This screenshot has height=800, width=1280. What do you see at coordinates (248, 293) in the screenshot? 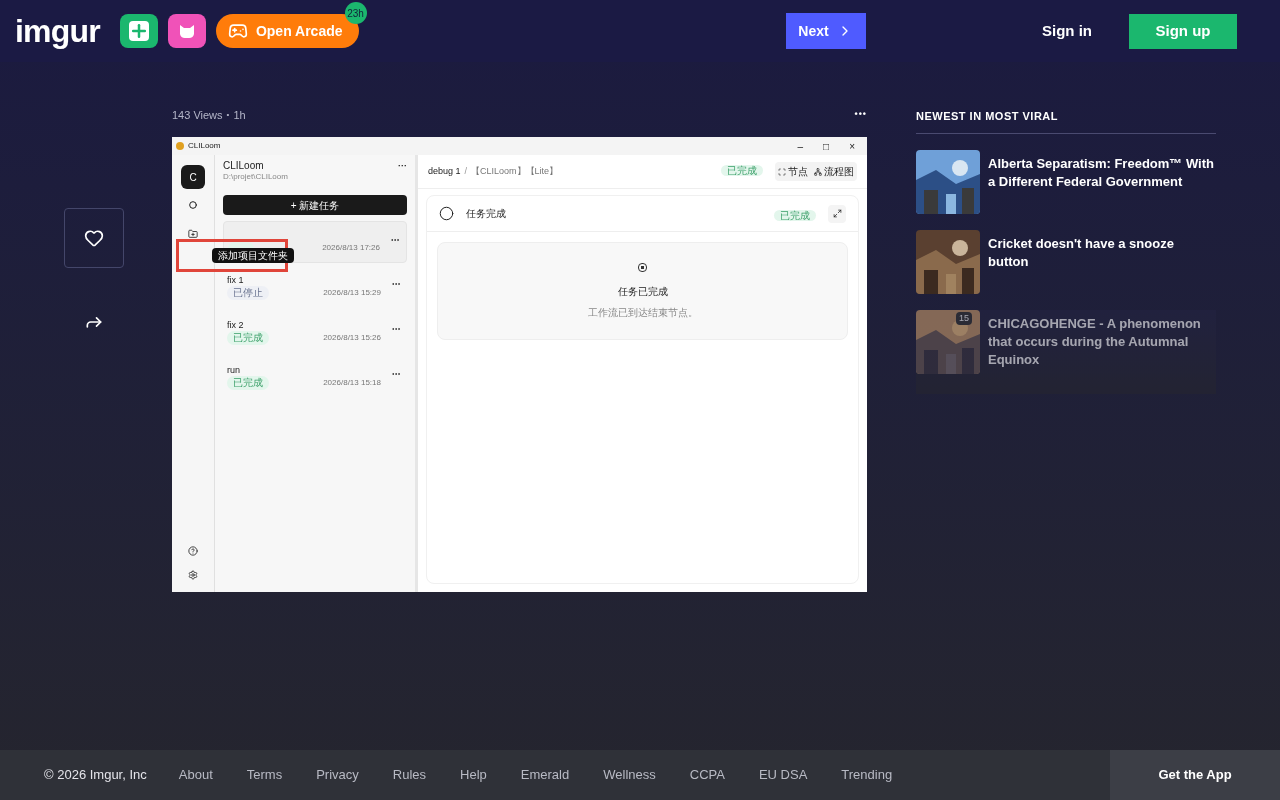
I see `status-badge: 已停止` at bounding box center [248, 293].